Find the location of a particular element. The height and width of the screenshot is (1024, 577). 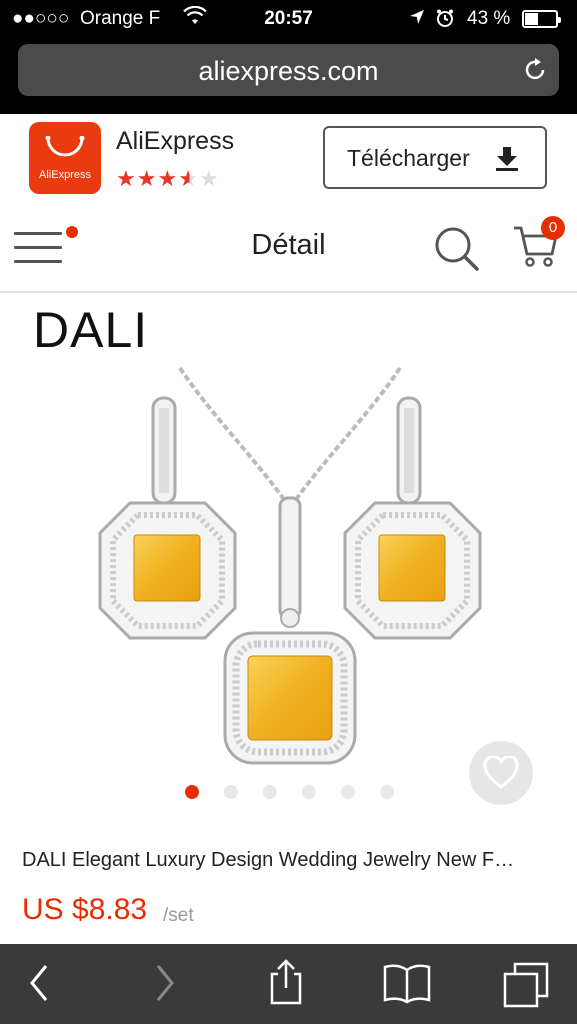

url-text: aliexpress.com is located at coordinates (288, 71).